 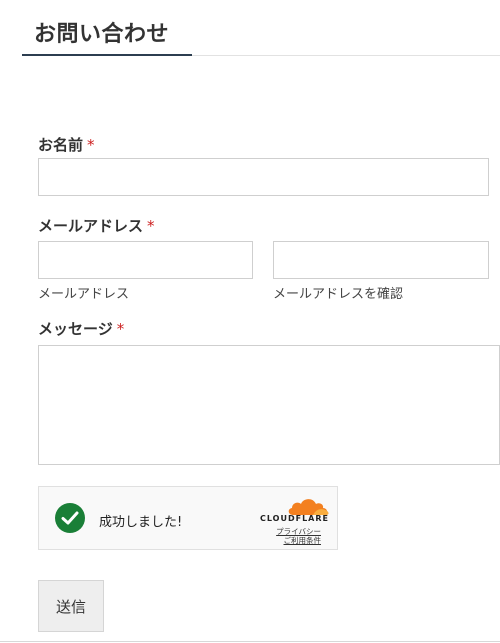 I want to click on submit-button: 送信, so click(x=71, y=606).